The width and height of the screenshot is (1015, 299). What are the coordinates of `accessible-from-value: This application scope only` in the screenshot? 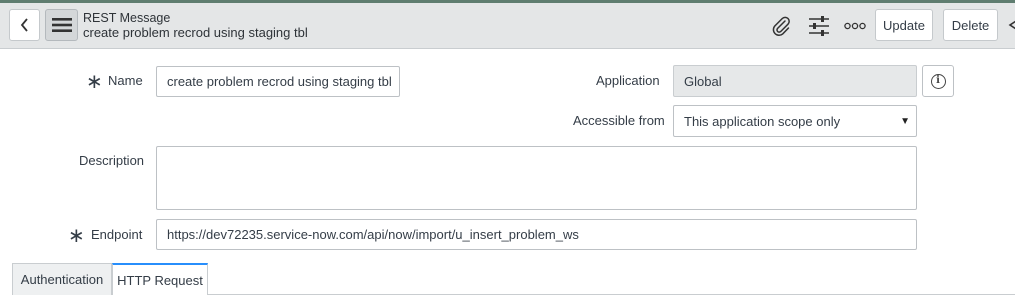 It's located at (762, 121).